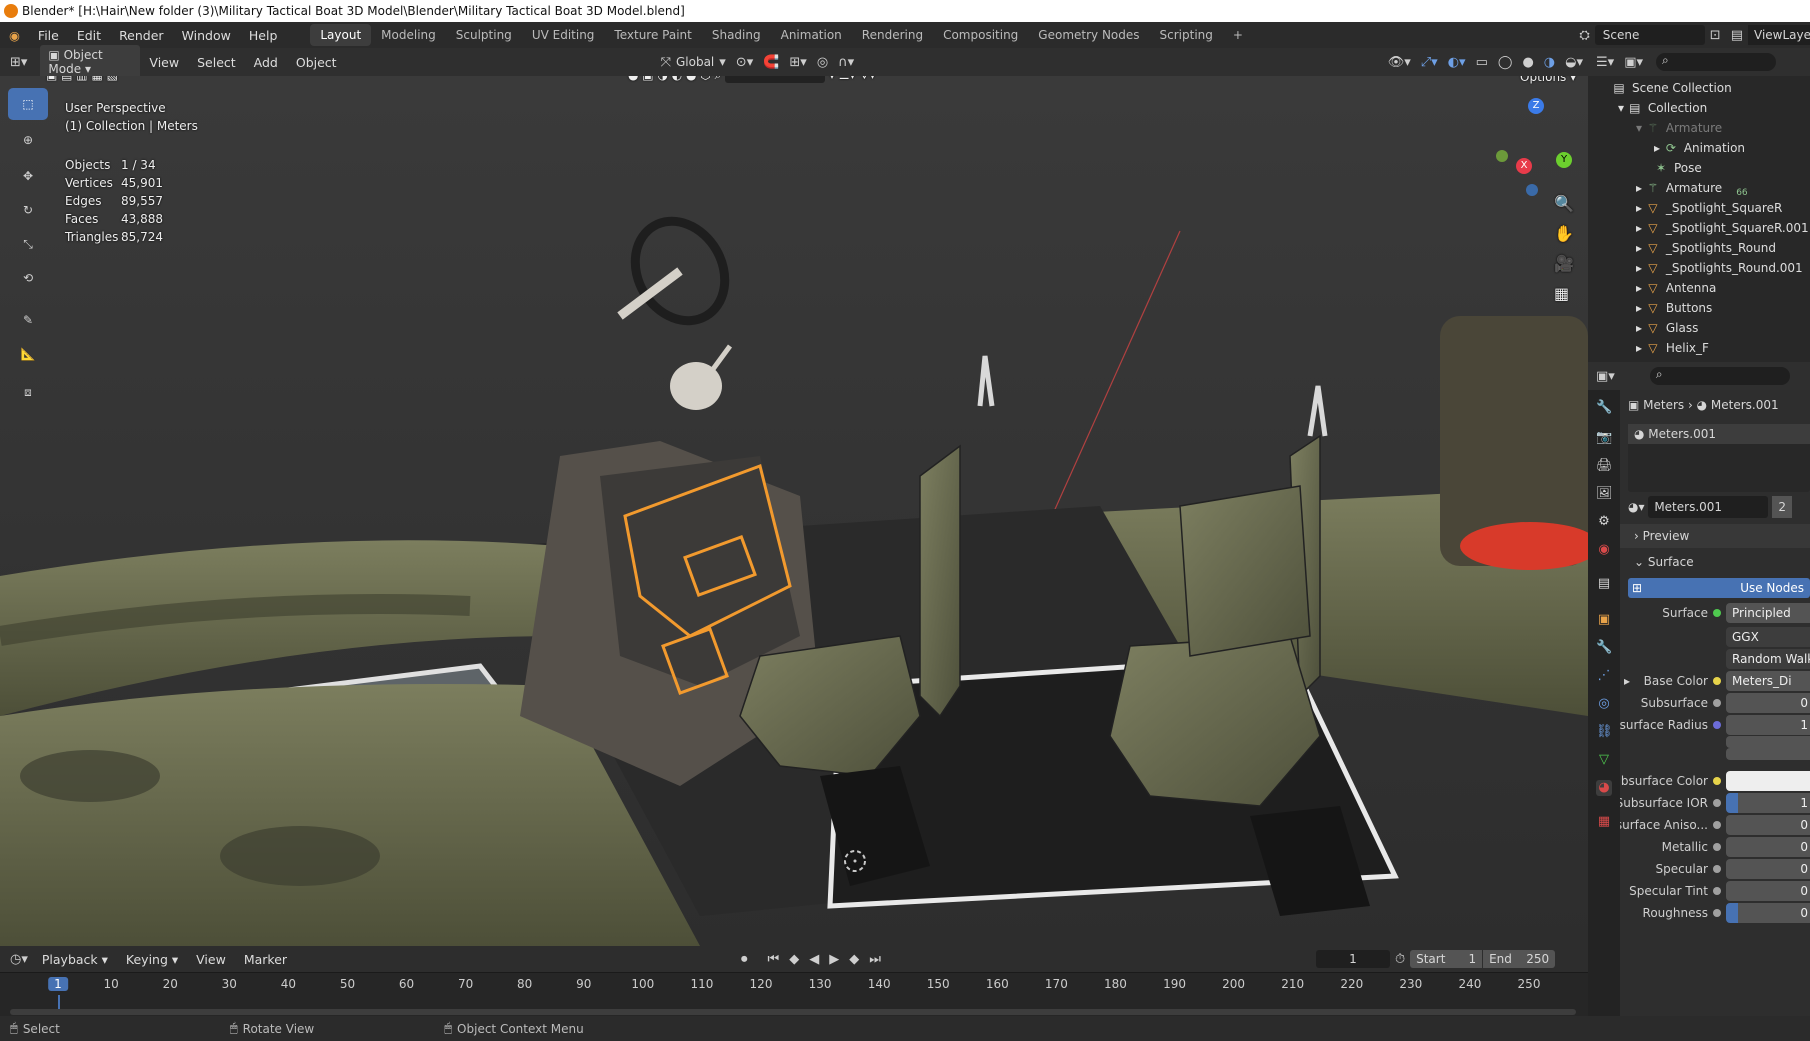 The width and height of the screenshot is (1810, 1041). I want to click on frame-end-field: End 250, so click(1519, 959).